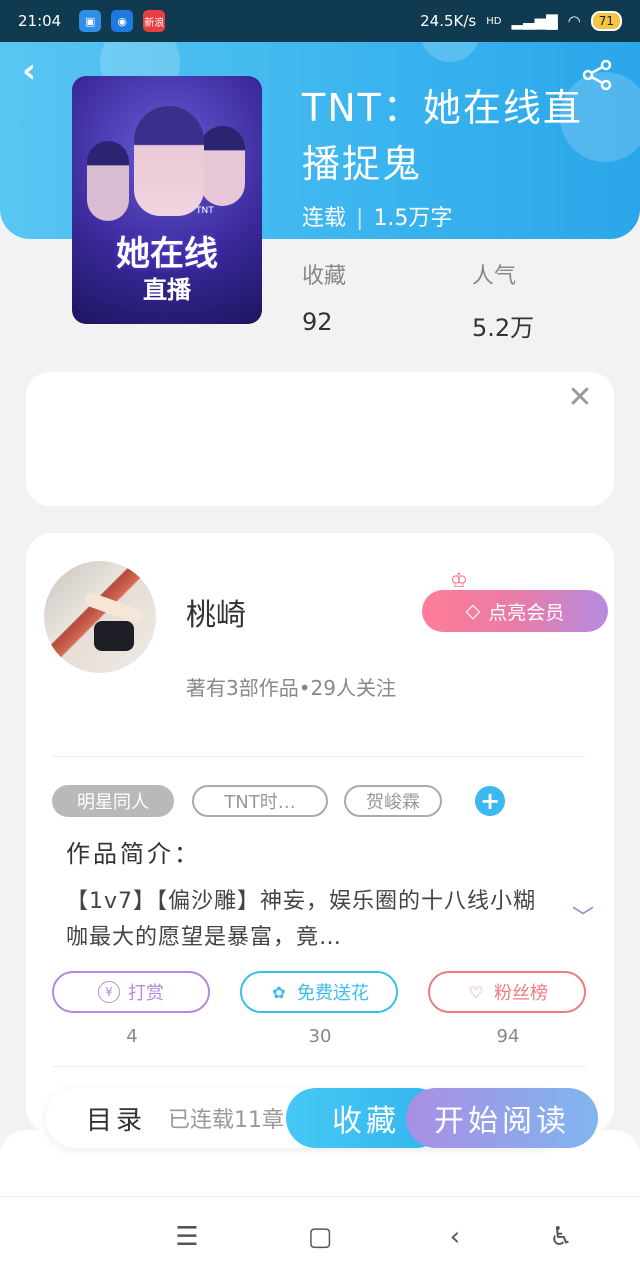 The height and width of the screenshot is (1281, 640). I want to click on network-type: HD, so click(494, 21).